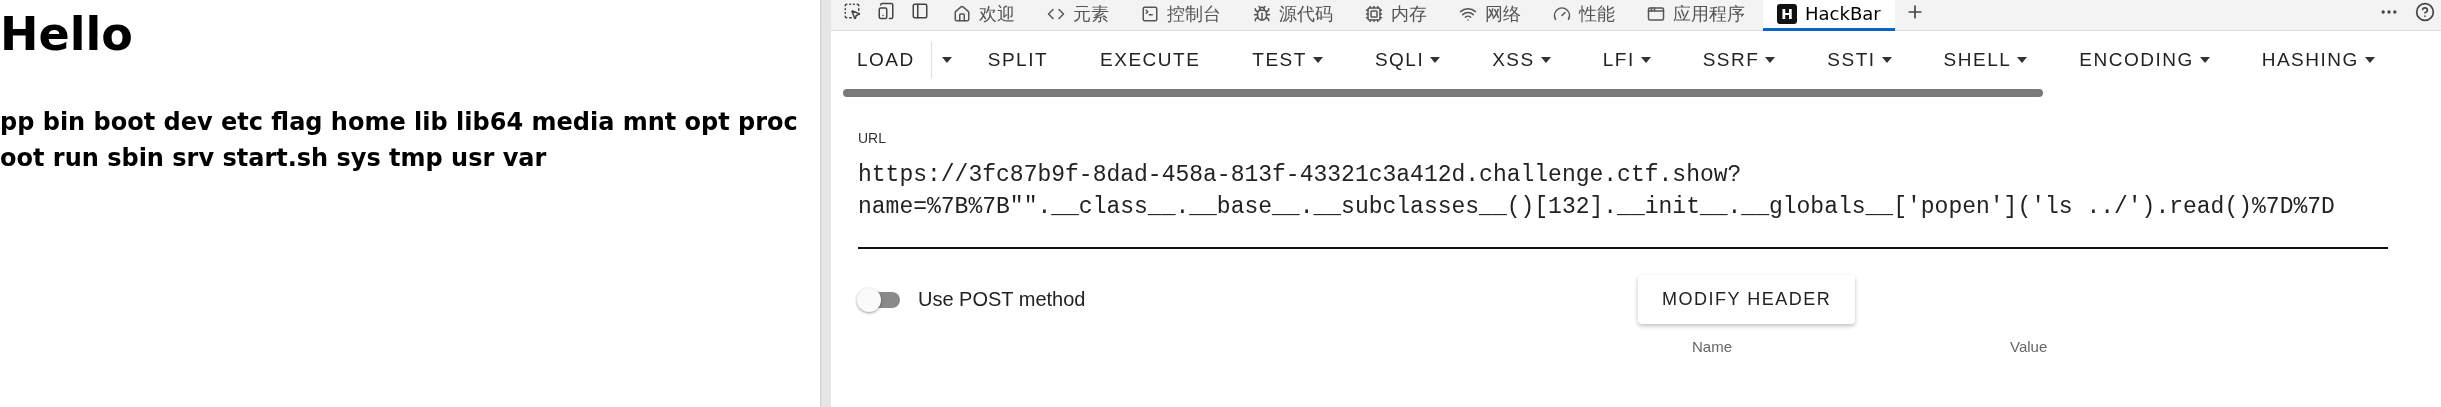 The image size is (2441, 407). Describe the element at coordinates (1829, 15) in the screenshot. I see `devtools-tab: H HackBar` at that location.